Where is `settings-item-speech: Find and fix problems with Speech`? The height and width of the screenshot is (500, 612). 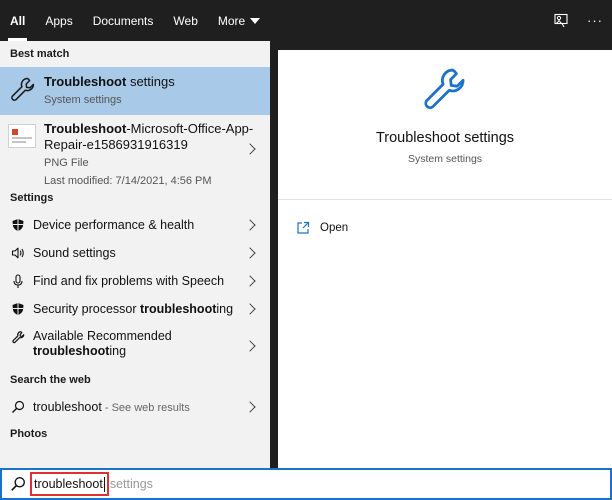
settings-item-speech: Find and fix problems with Speech is located at coordinates (135, 281).